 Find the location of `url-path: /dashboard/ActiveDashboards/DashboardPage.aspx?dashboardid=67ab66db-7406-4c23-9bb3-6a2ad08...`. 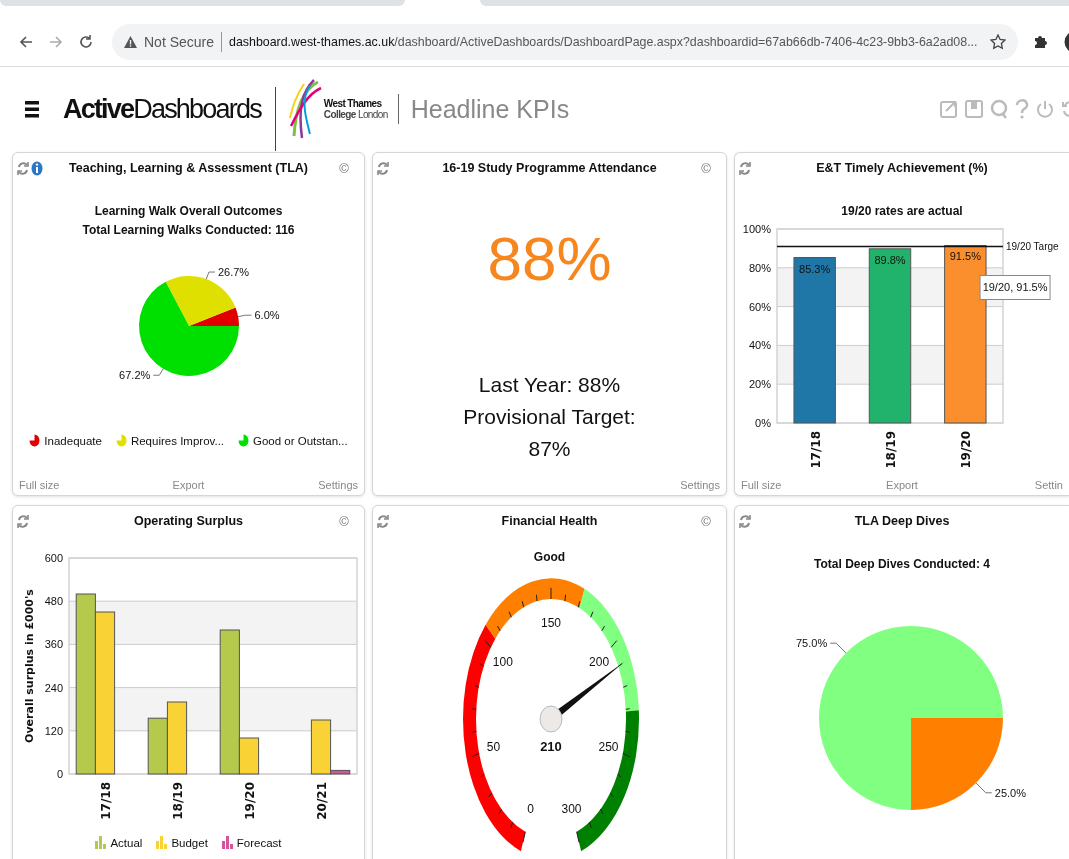

url-path: /dashboard/ActiveDashboards/DashboardPage.aspx?dashboardid=67ab66db-7406-4c23-9bb3-6a2ad08... is located at coordinates (686, 42).